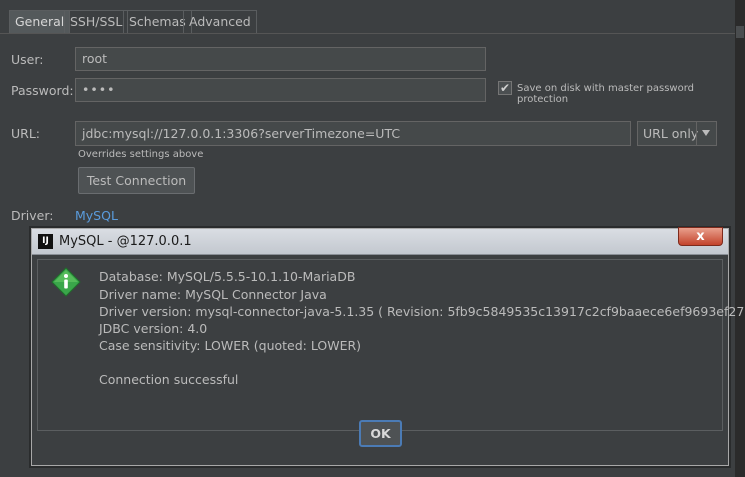 Image resolution: width=745 pixels, height=477 pixels. I want to click on tab-bar: General SSH/SSL Schemas Advanced, so click(372, 16).